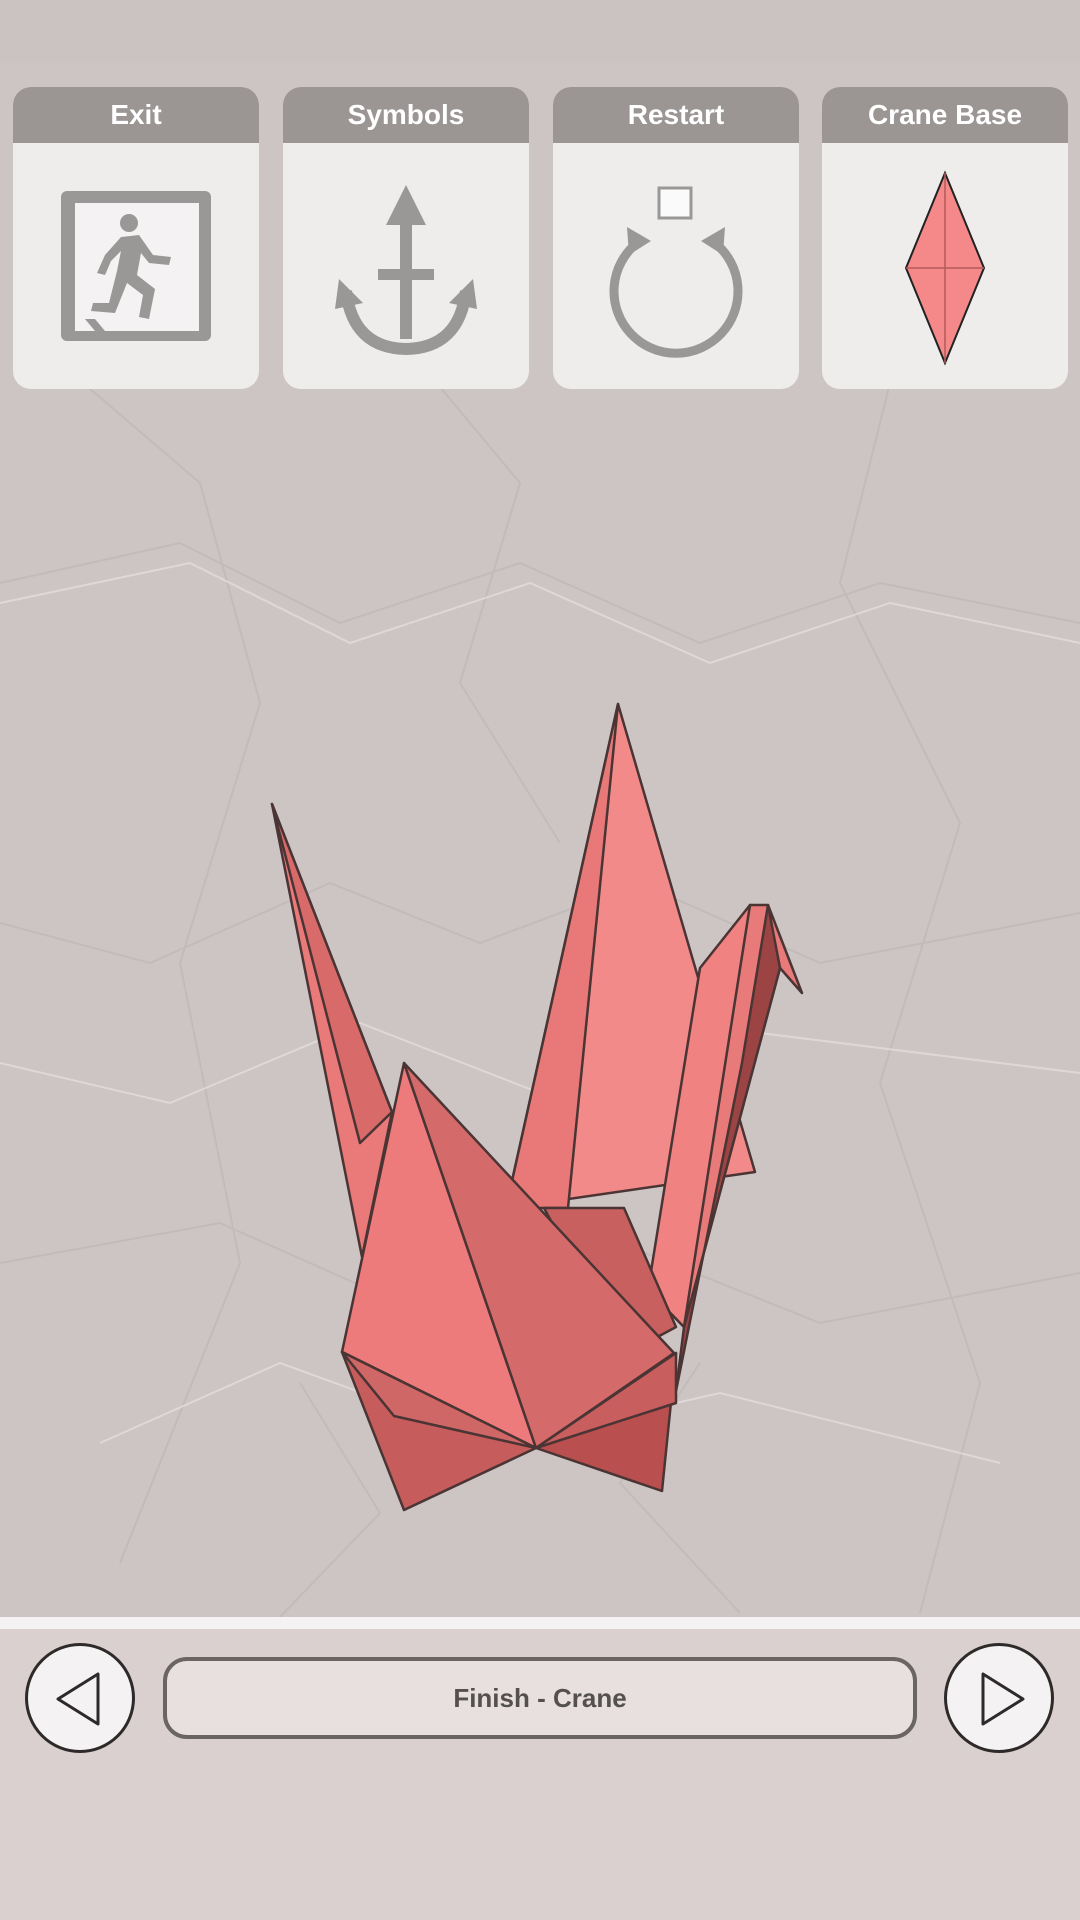 Image resolution: width=1080 pixels, height=1920 pixels. I want to click on status-bar, so click(540, 31).